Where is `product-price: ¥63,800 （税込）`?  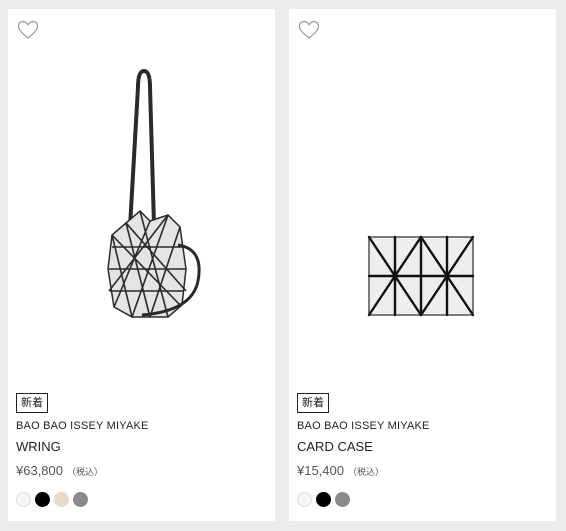
product-price: ¥63,800 （税込） is located at coordinates (59, 470).